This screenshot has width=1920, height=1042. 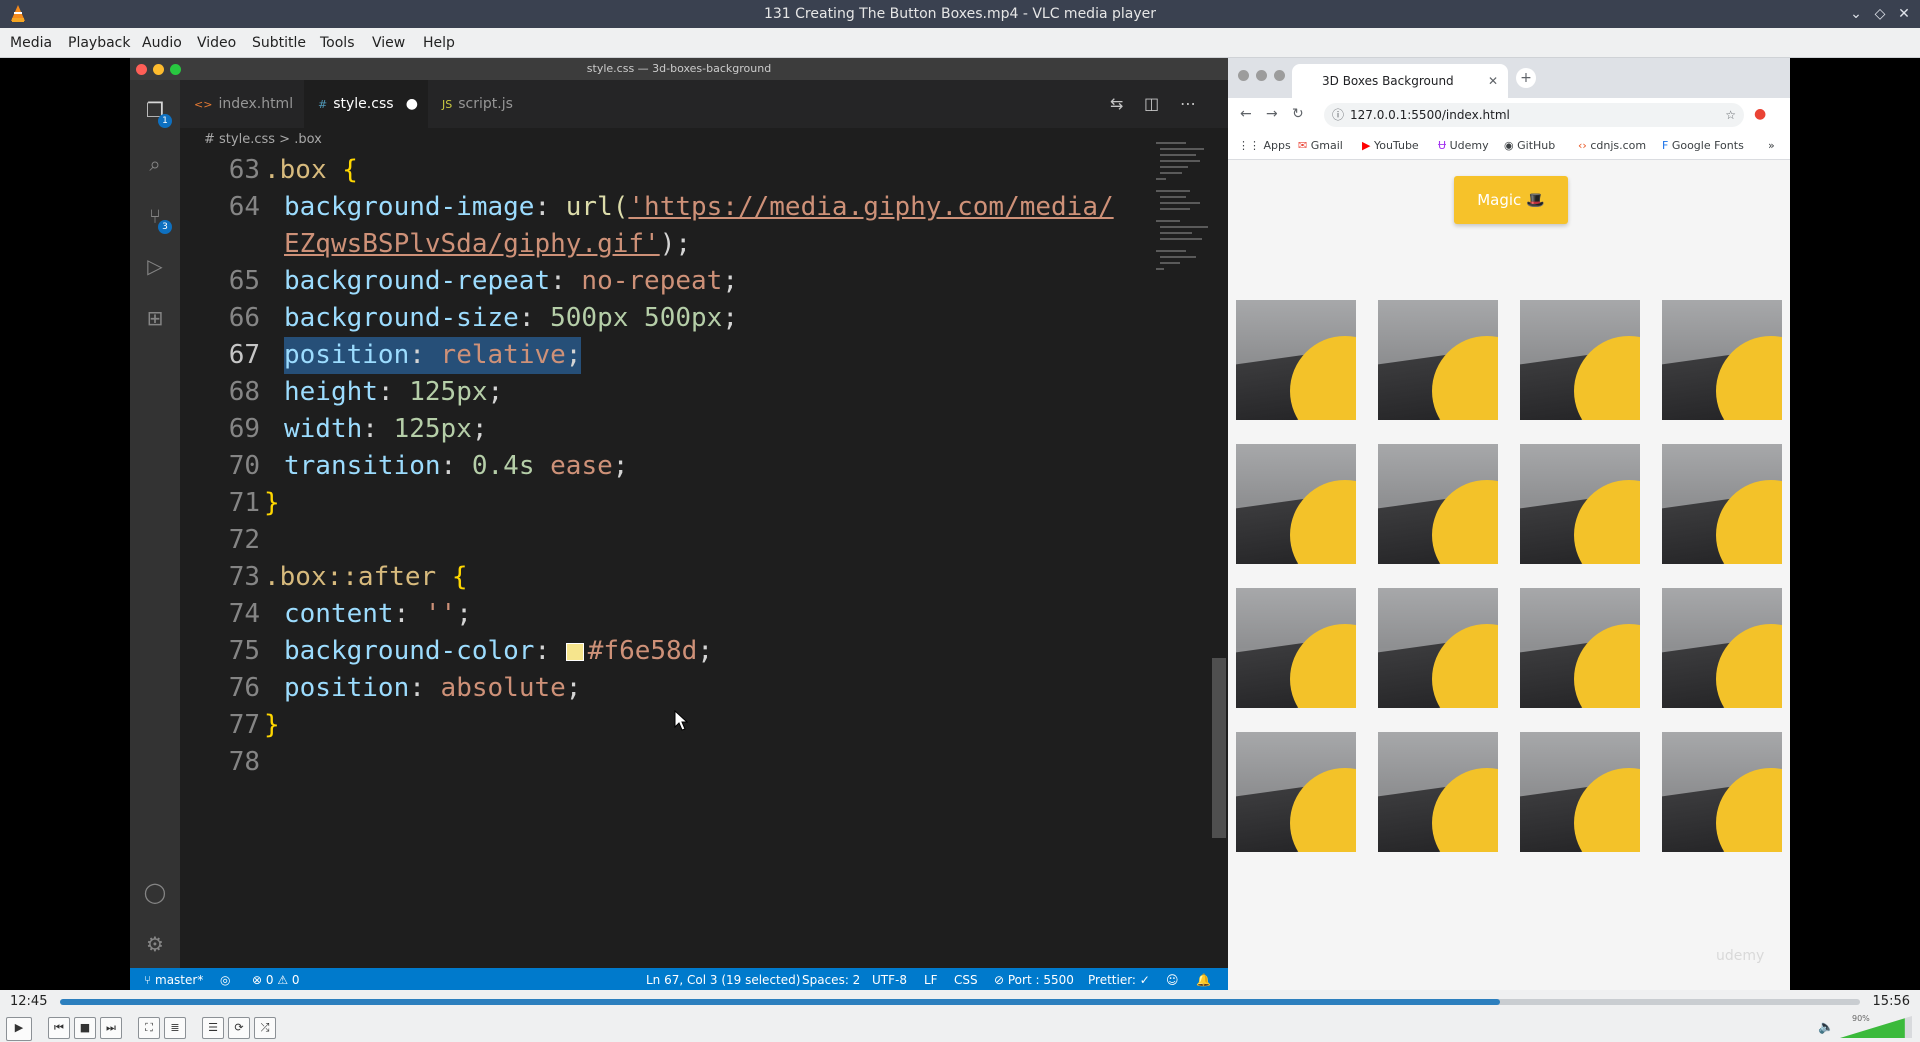 I want to click on cdnjs-icon: ‹›, so click(x=1582, y=145).